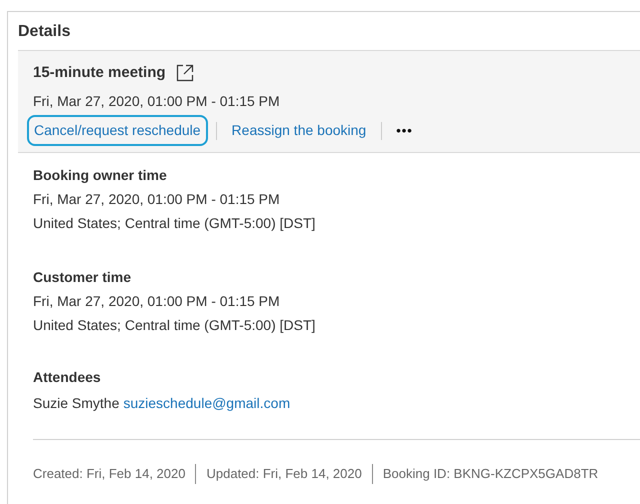 The width and height of the screenshot is (640, 504). What do you see at coordinates (109, 474) in the screenshot?
I see `footer-text: Created: Fri, Feb 14, 2020` at bounding box center [109, 474].